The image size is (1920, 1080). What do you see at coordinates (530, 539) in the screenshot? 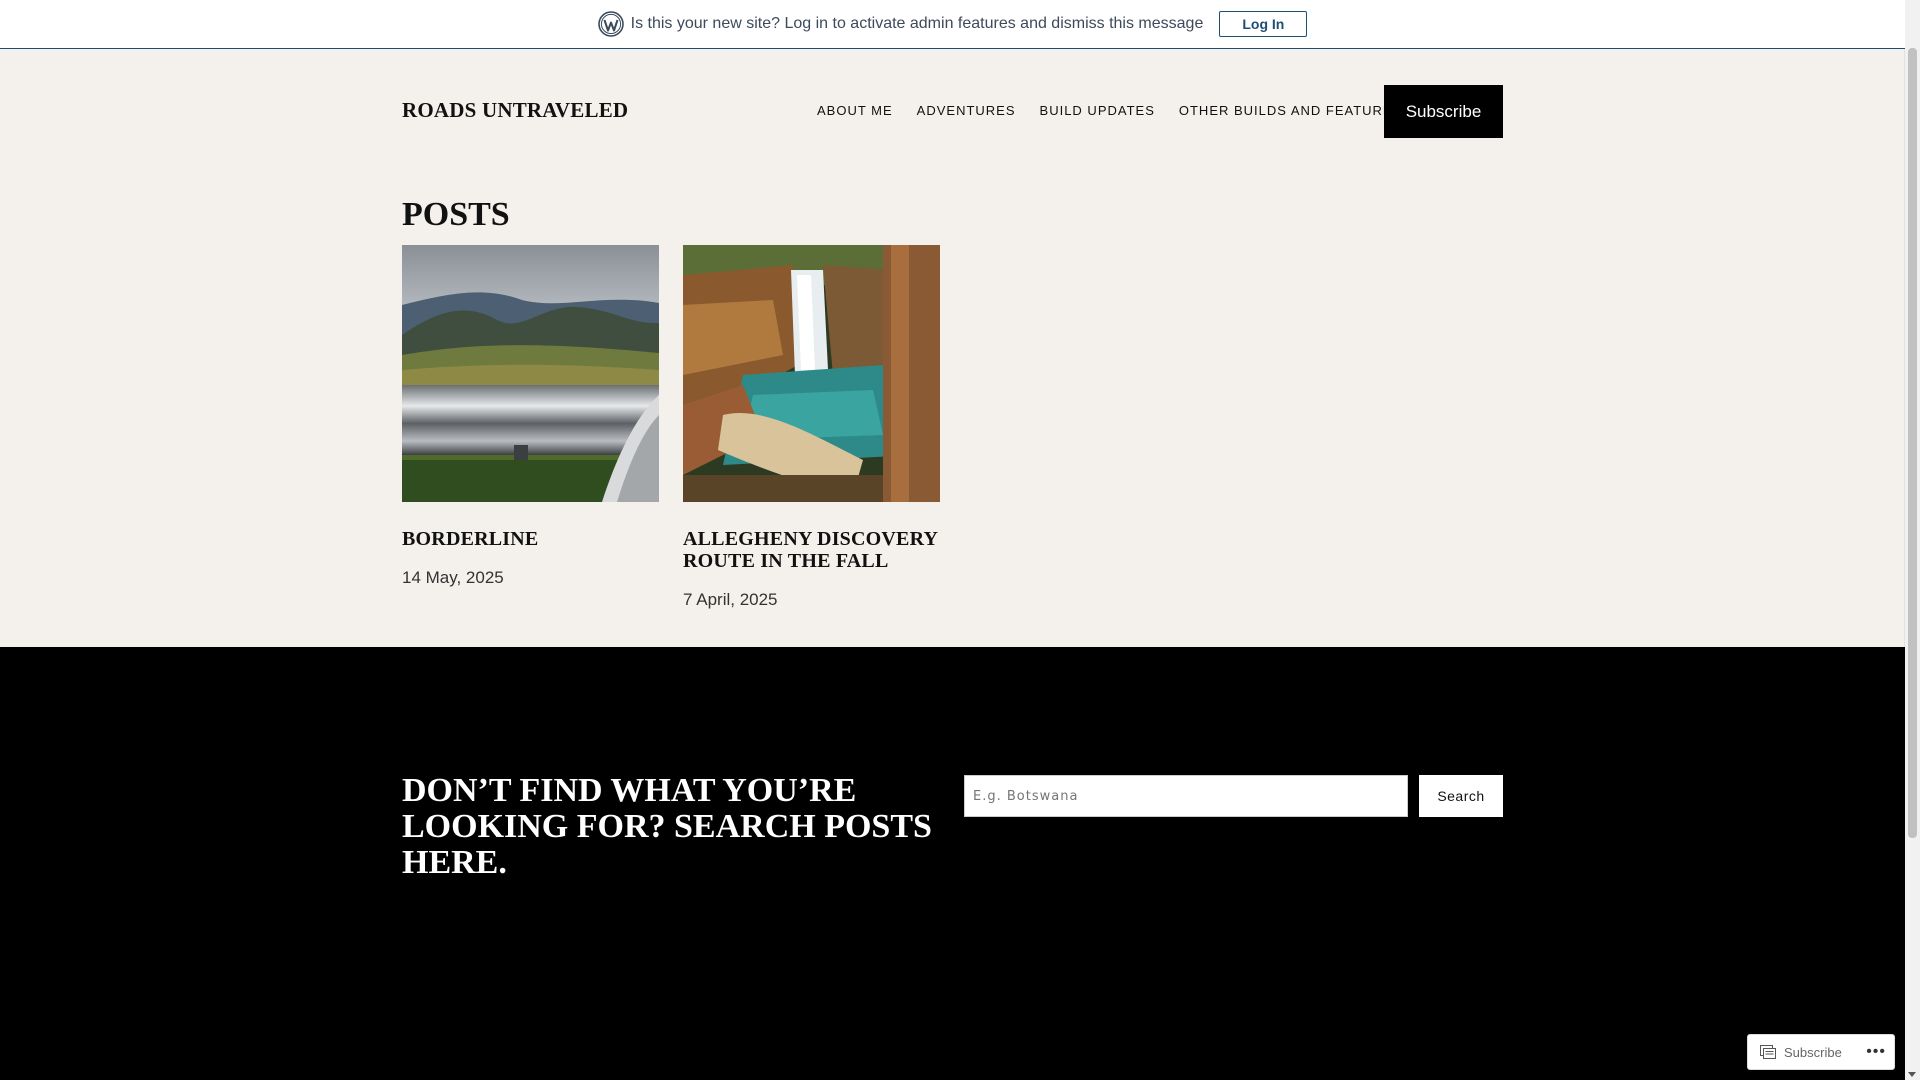
I see `post-title: BORDERLINE` at bounding box center [530, 539].